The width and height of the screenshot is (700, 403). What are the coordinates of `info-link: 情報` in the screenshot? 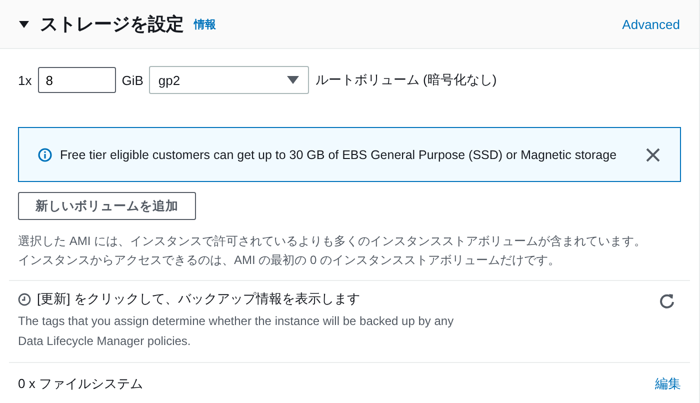 It's located at (205, 24).